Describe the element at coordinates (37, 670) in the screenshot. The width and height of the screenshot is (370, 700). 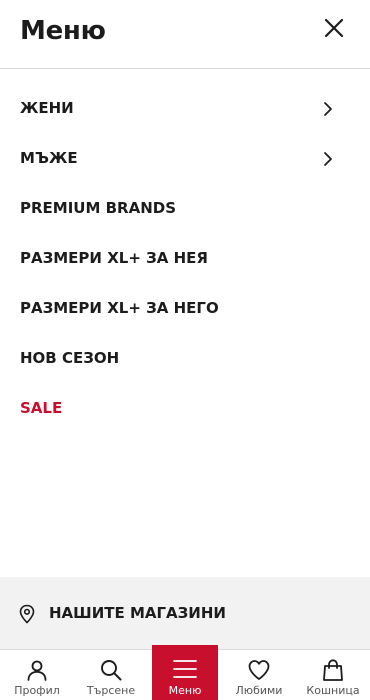
I see `user-icon` at that location.